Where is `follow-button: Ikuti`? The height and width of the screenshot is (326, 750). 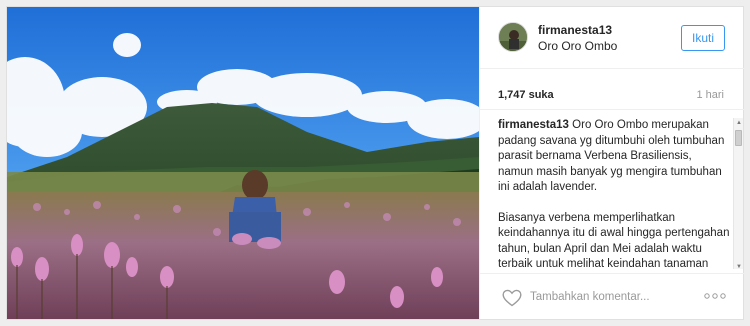 follow-button: Ikuti is located at coordinates (703, 38).